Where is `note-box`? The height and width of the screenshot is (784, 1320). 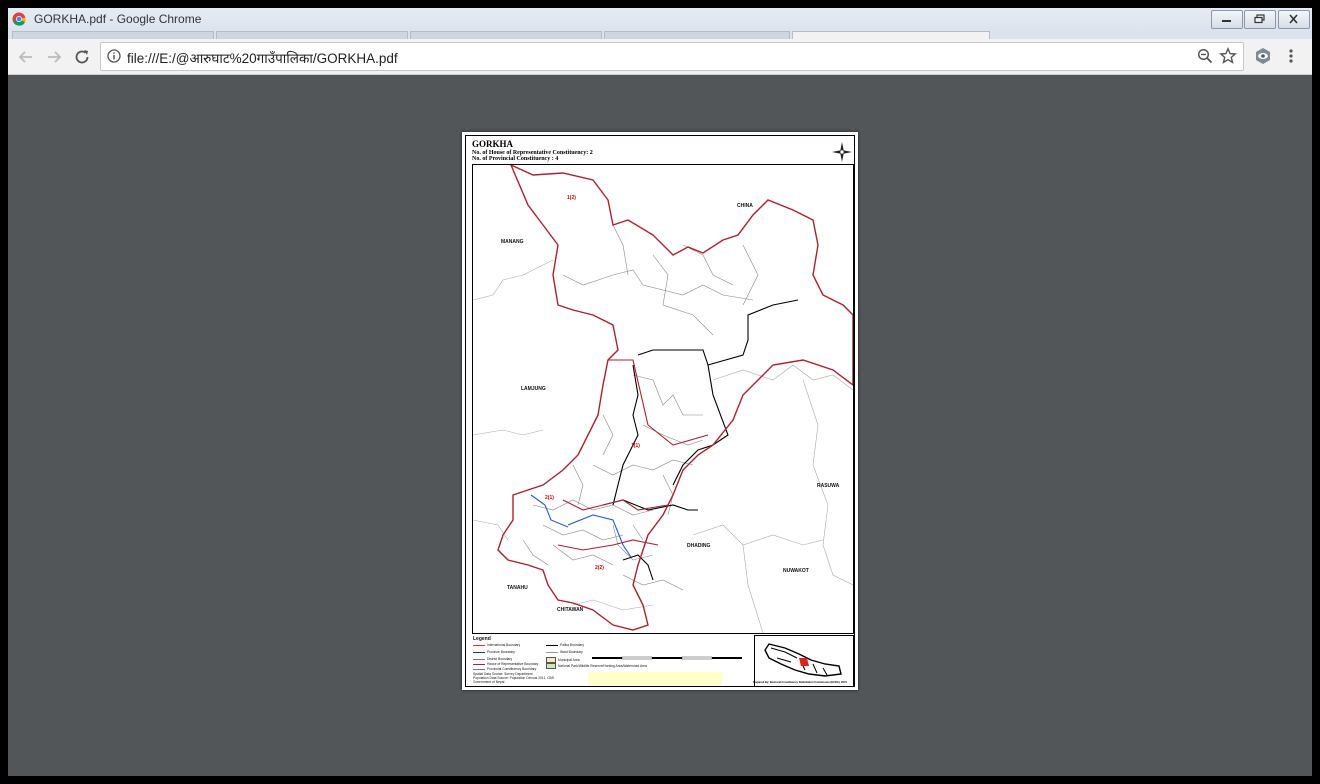
note-box is located at coordinates (655, 679).